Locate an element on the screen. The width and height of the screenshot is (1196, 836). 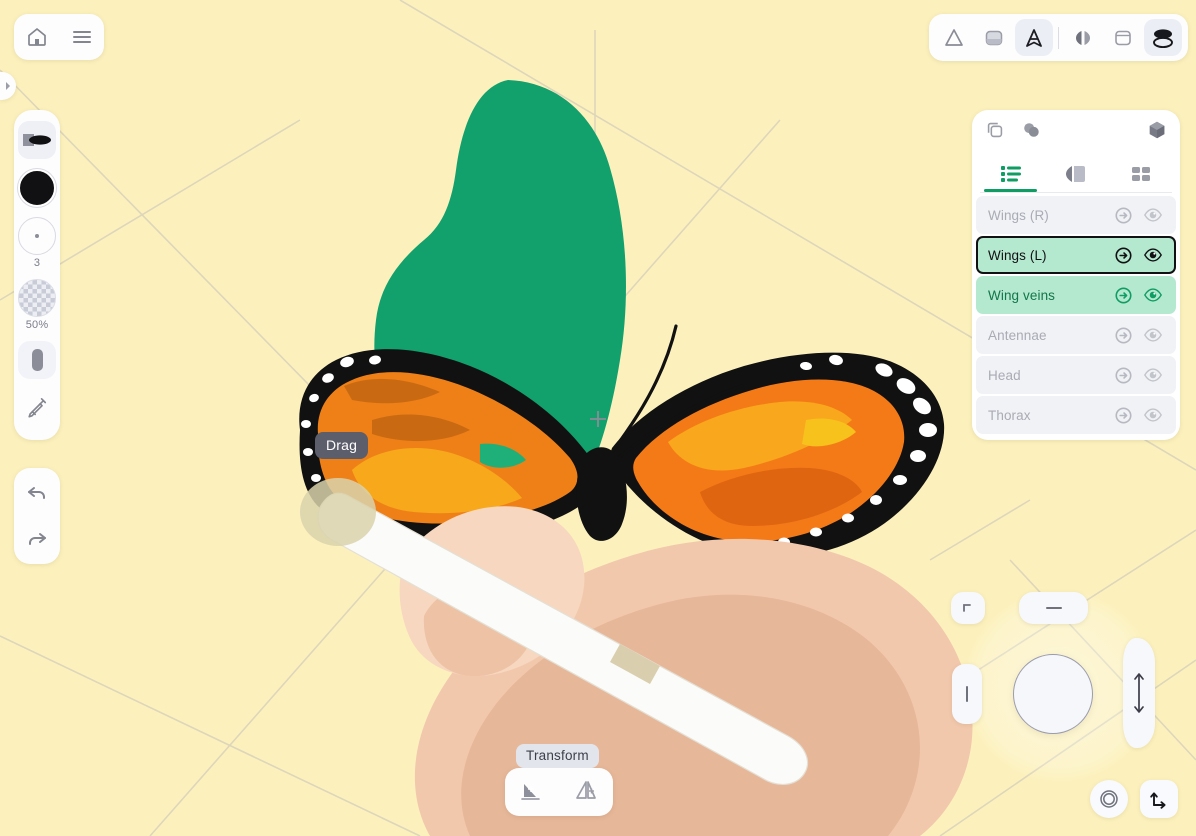
shapes-icon is located at coordinates (1075, 174).